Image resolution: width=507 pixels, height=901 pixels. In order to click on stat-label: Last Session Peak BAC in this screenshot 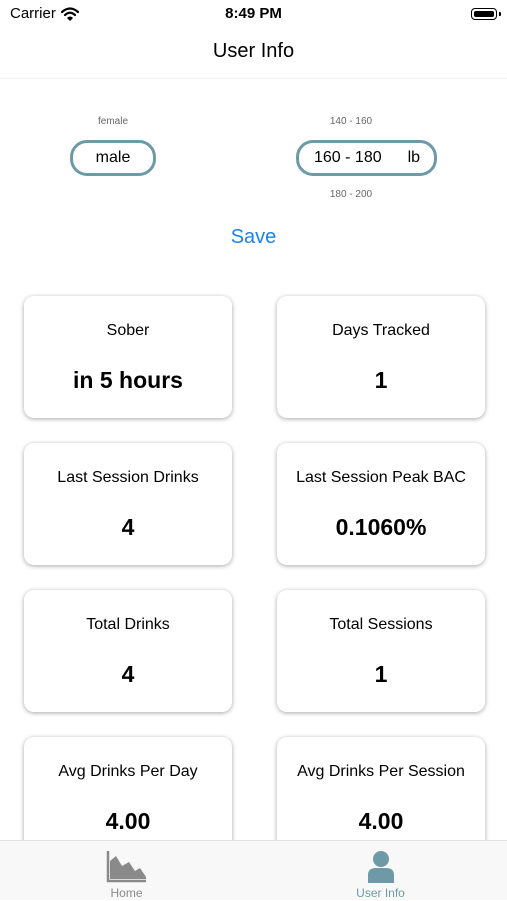, I will do `click(381, 477)`.